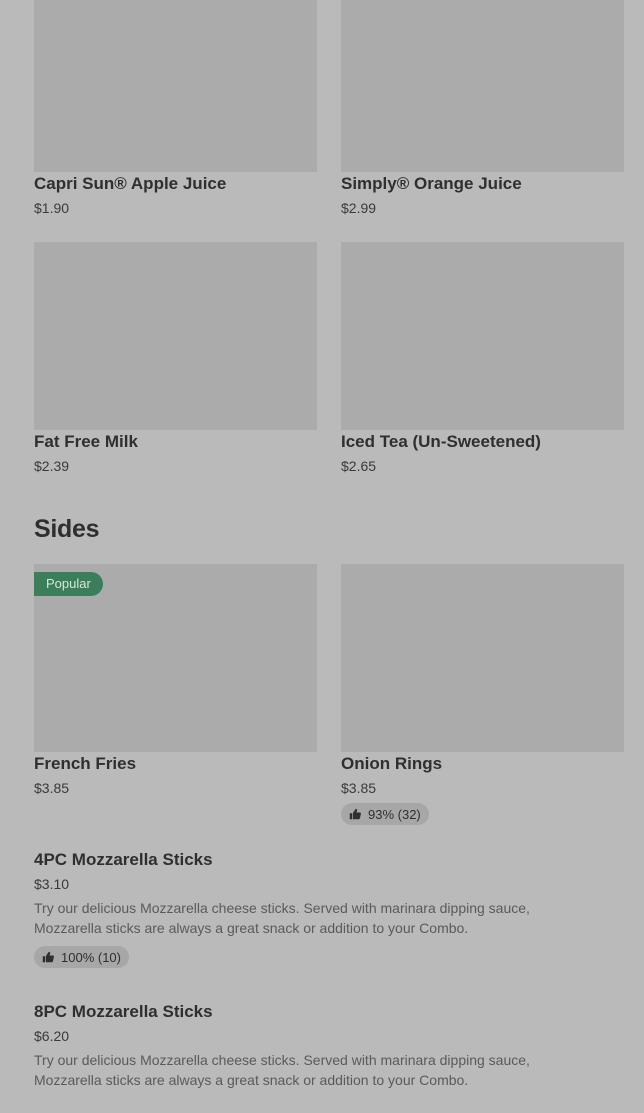 This screenshot has height=1113, width=644. I want to click on menu-item-card: Iced Tea (Un-Sweetened) $2.65, so click(482, 358).